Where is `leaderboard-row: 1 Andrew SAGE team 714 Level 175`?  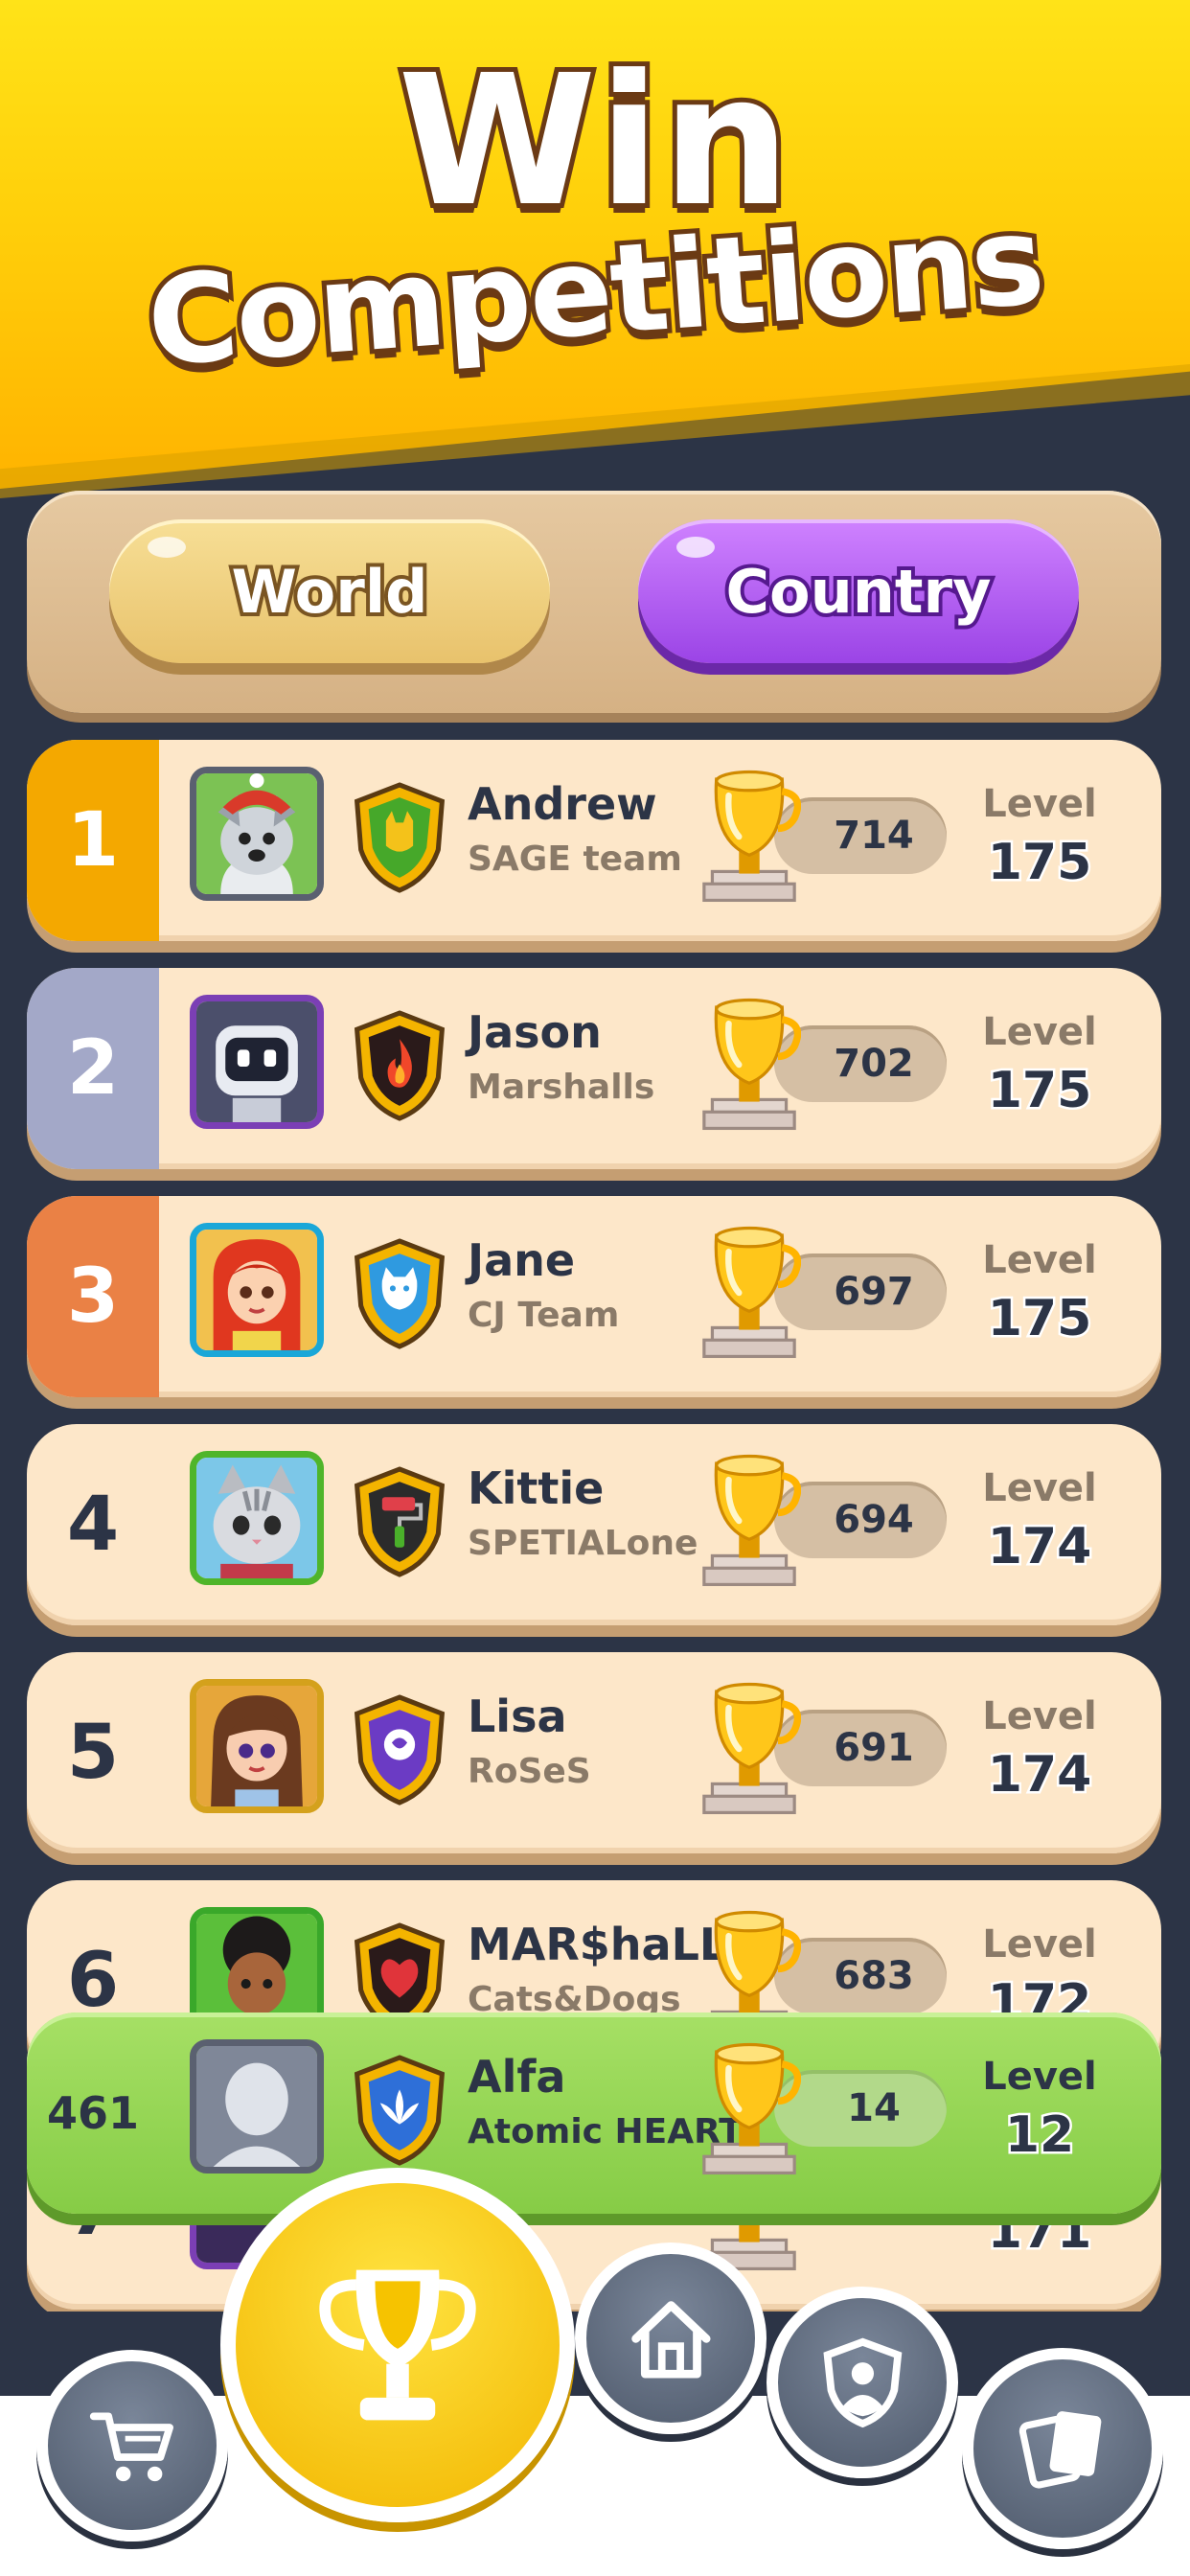
leaderboard-row: 1 Andrew SAGE team 714 Level 175 is located at coordinates (594, 840).